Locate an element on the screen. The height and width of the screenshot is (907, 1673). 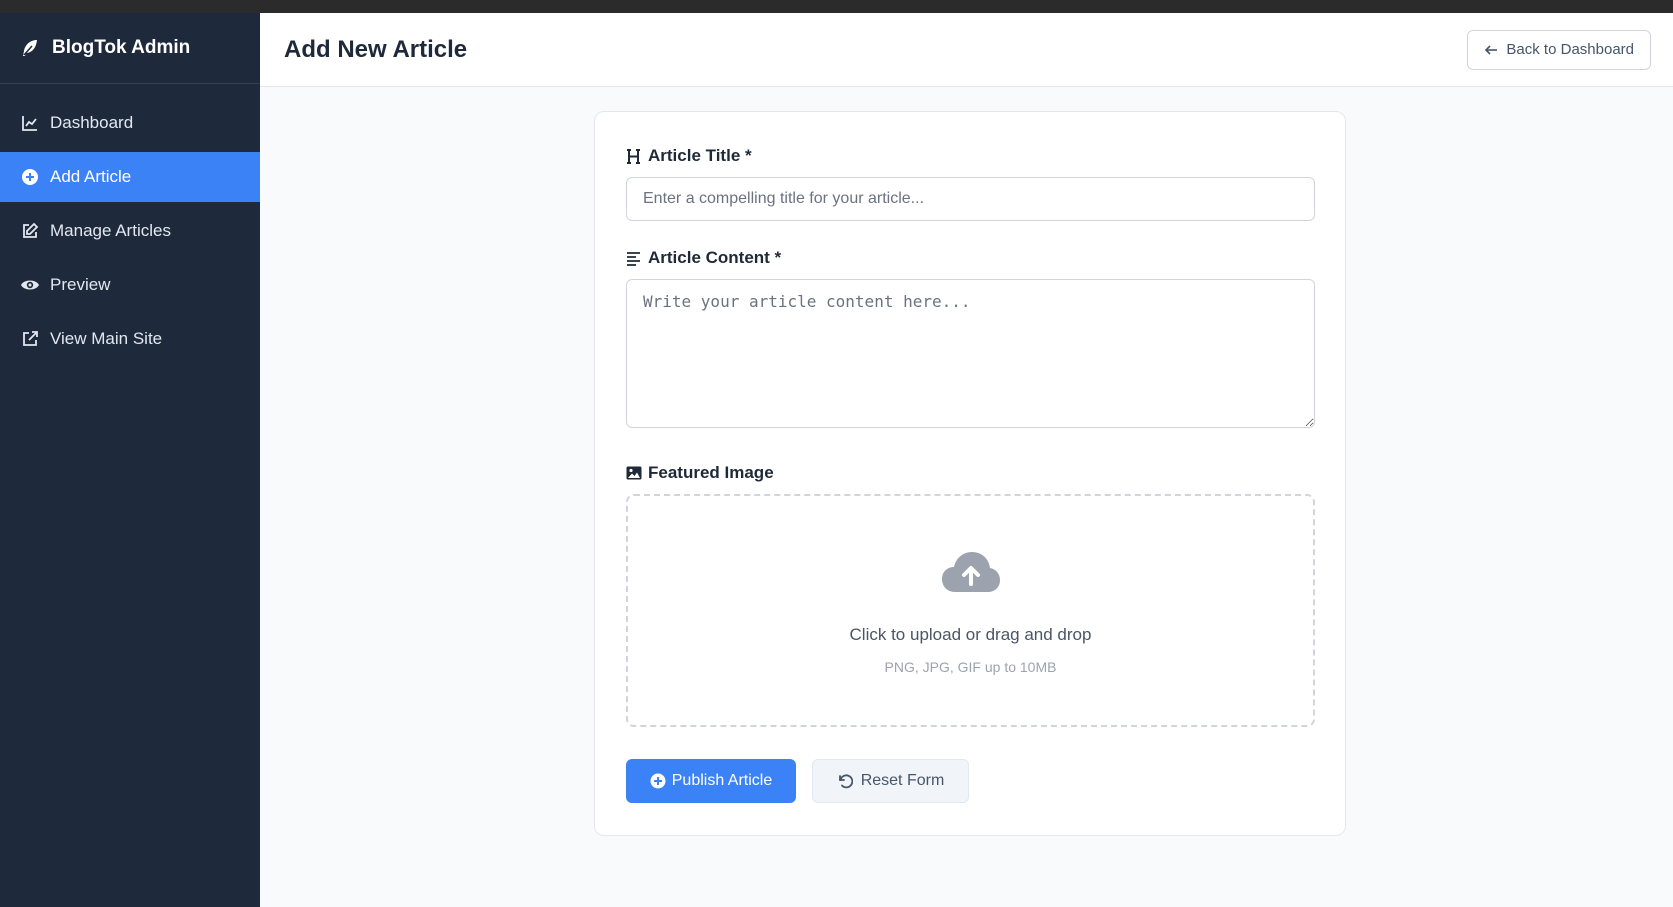
sidebar-item-preview: Preview is located at coordinates (130, 285).